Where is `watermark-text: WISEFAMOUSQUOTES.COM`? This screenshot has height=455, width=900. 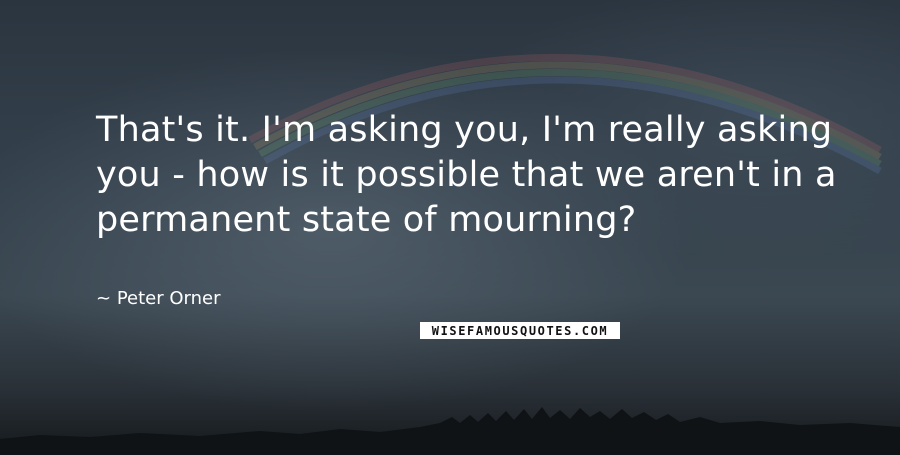 watermark-text: WISEFAMOUSQUOTES.COM is located at coordinates (520, 330).